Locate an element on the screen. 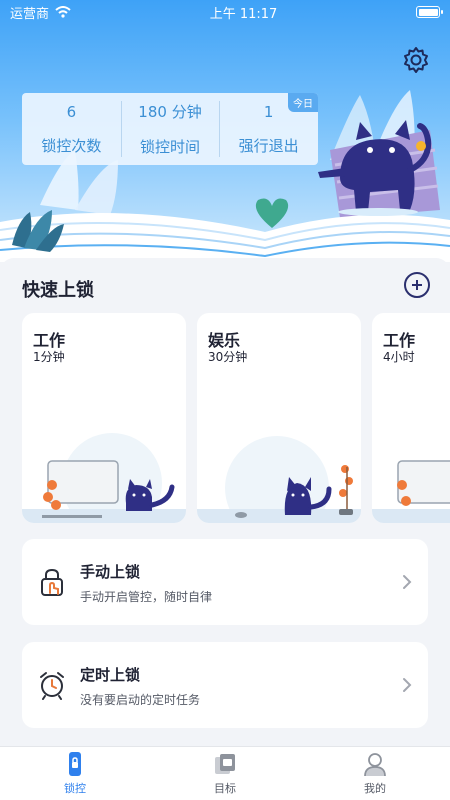 This screenshot has width=450, height=800. stat-label: 强行退出 is located at coordinates (268, 145).